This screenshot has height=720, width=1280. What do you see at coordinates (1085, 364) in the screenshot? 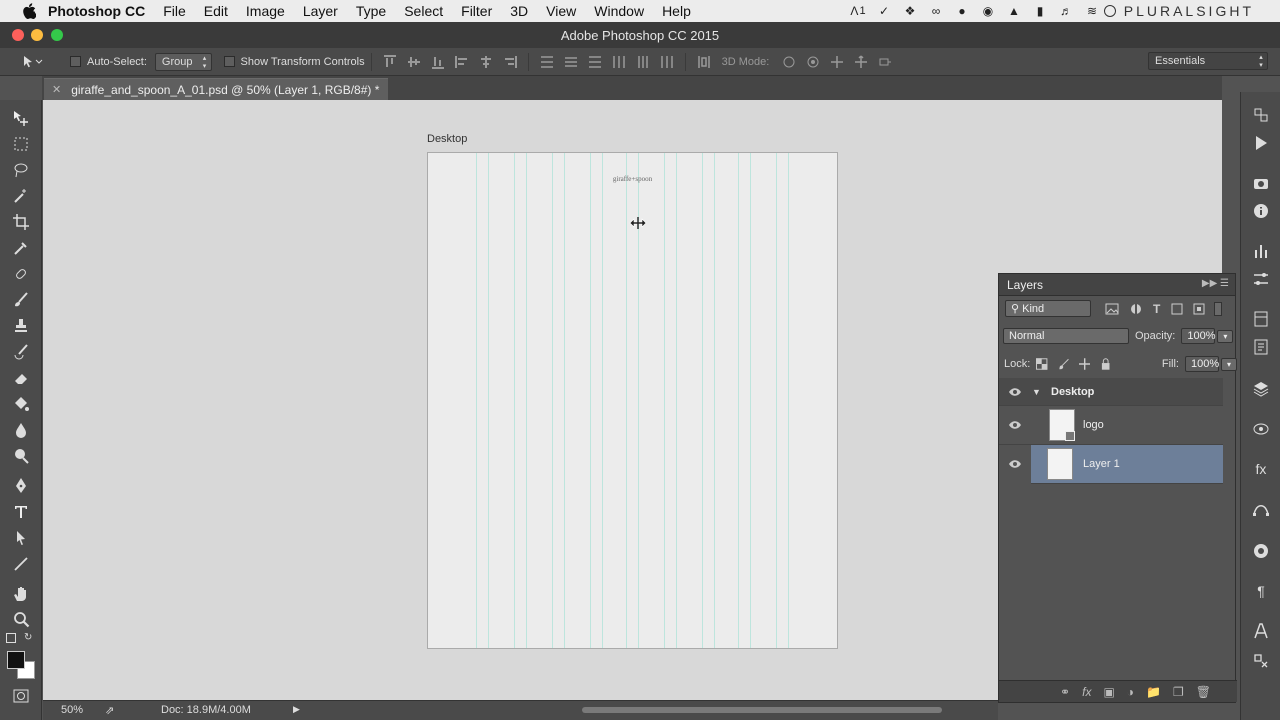
I see `lock-position-icon` at bounding box center [1085, 364].